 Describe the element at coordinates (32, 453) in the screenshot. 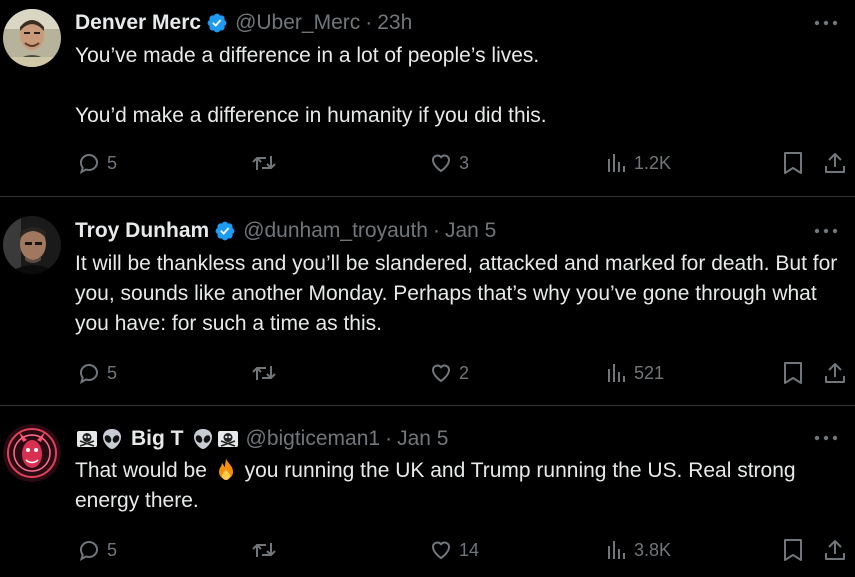

I see `avatar-big-t` at that location.